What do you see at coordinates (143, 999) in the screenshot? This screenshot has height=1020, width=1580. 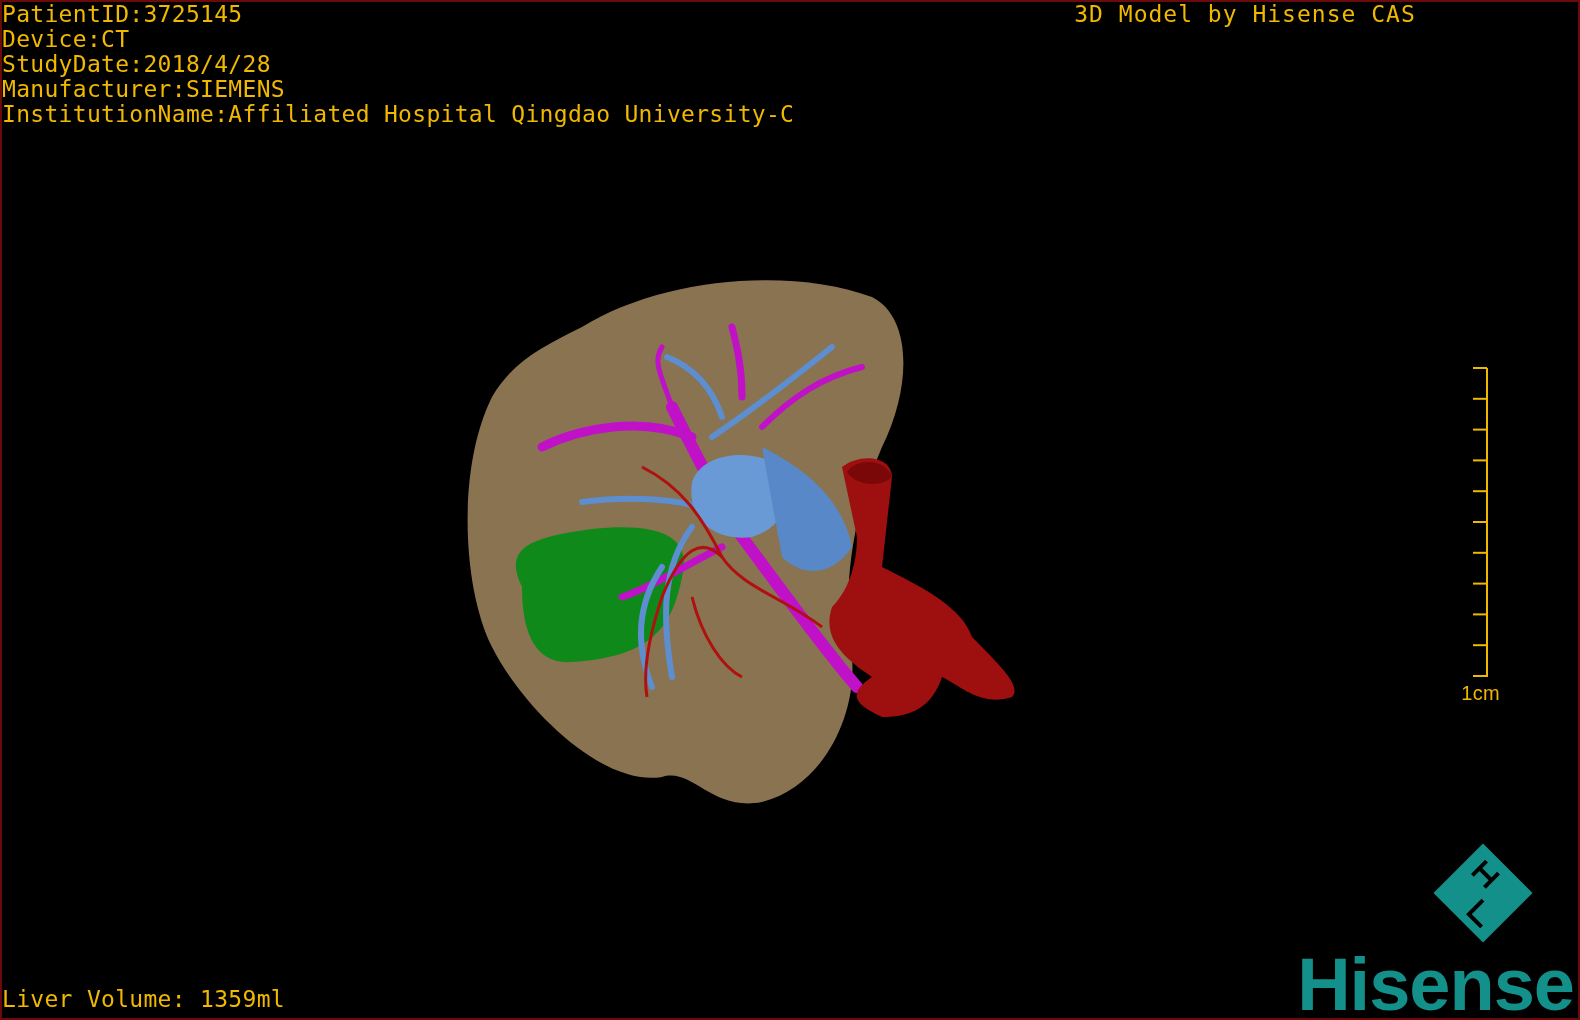 I see `liver-volume-text: Liver Volume: 1359ml` at bounding box center [143, 999].